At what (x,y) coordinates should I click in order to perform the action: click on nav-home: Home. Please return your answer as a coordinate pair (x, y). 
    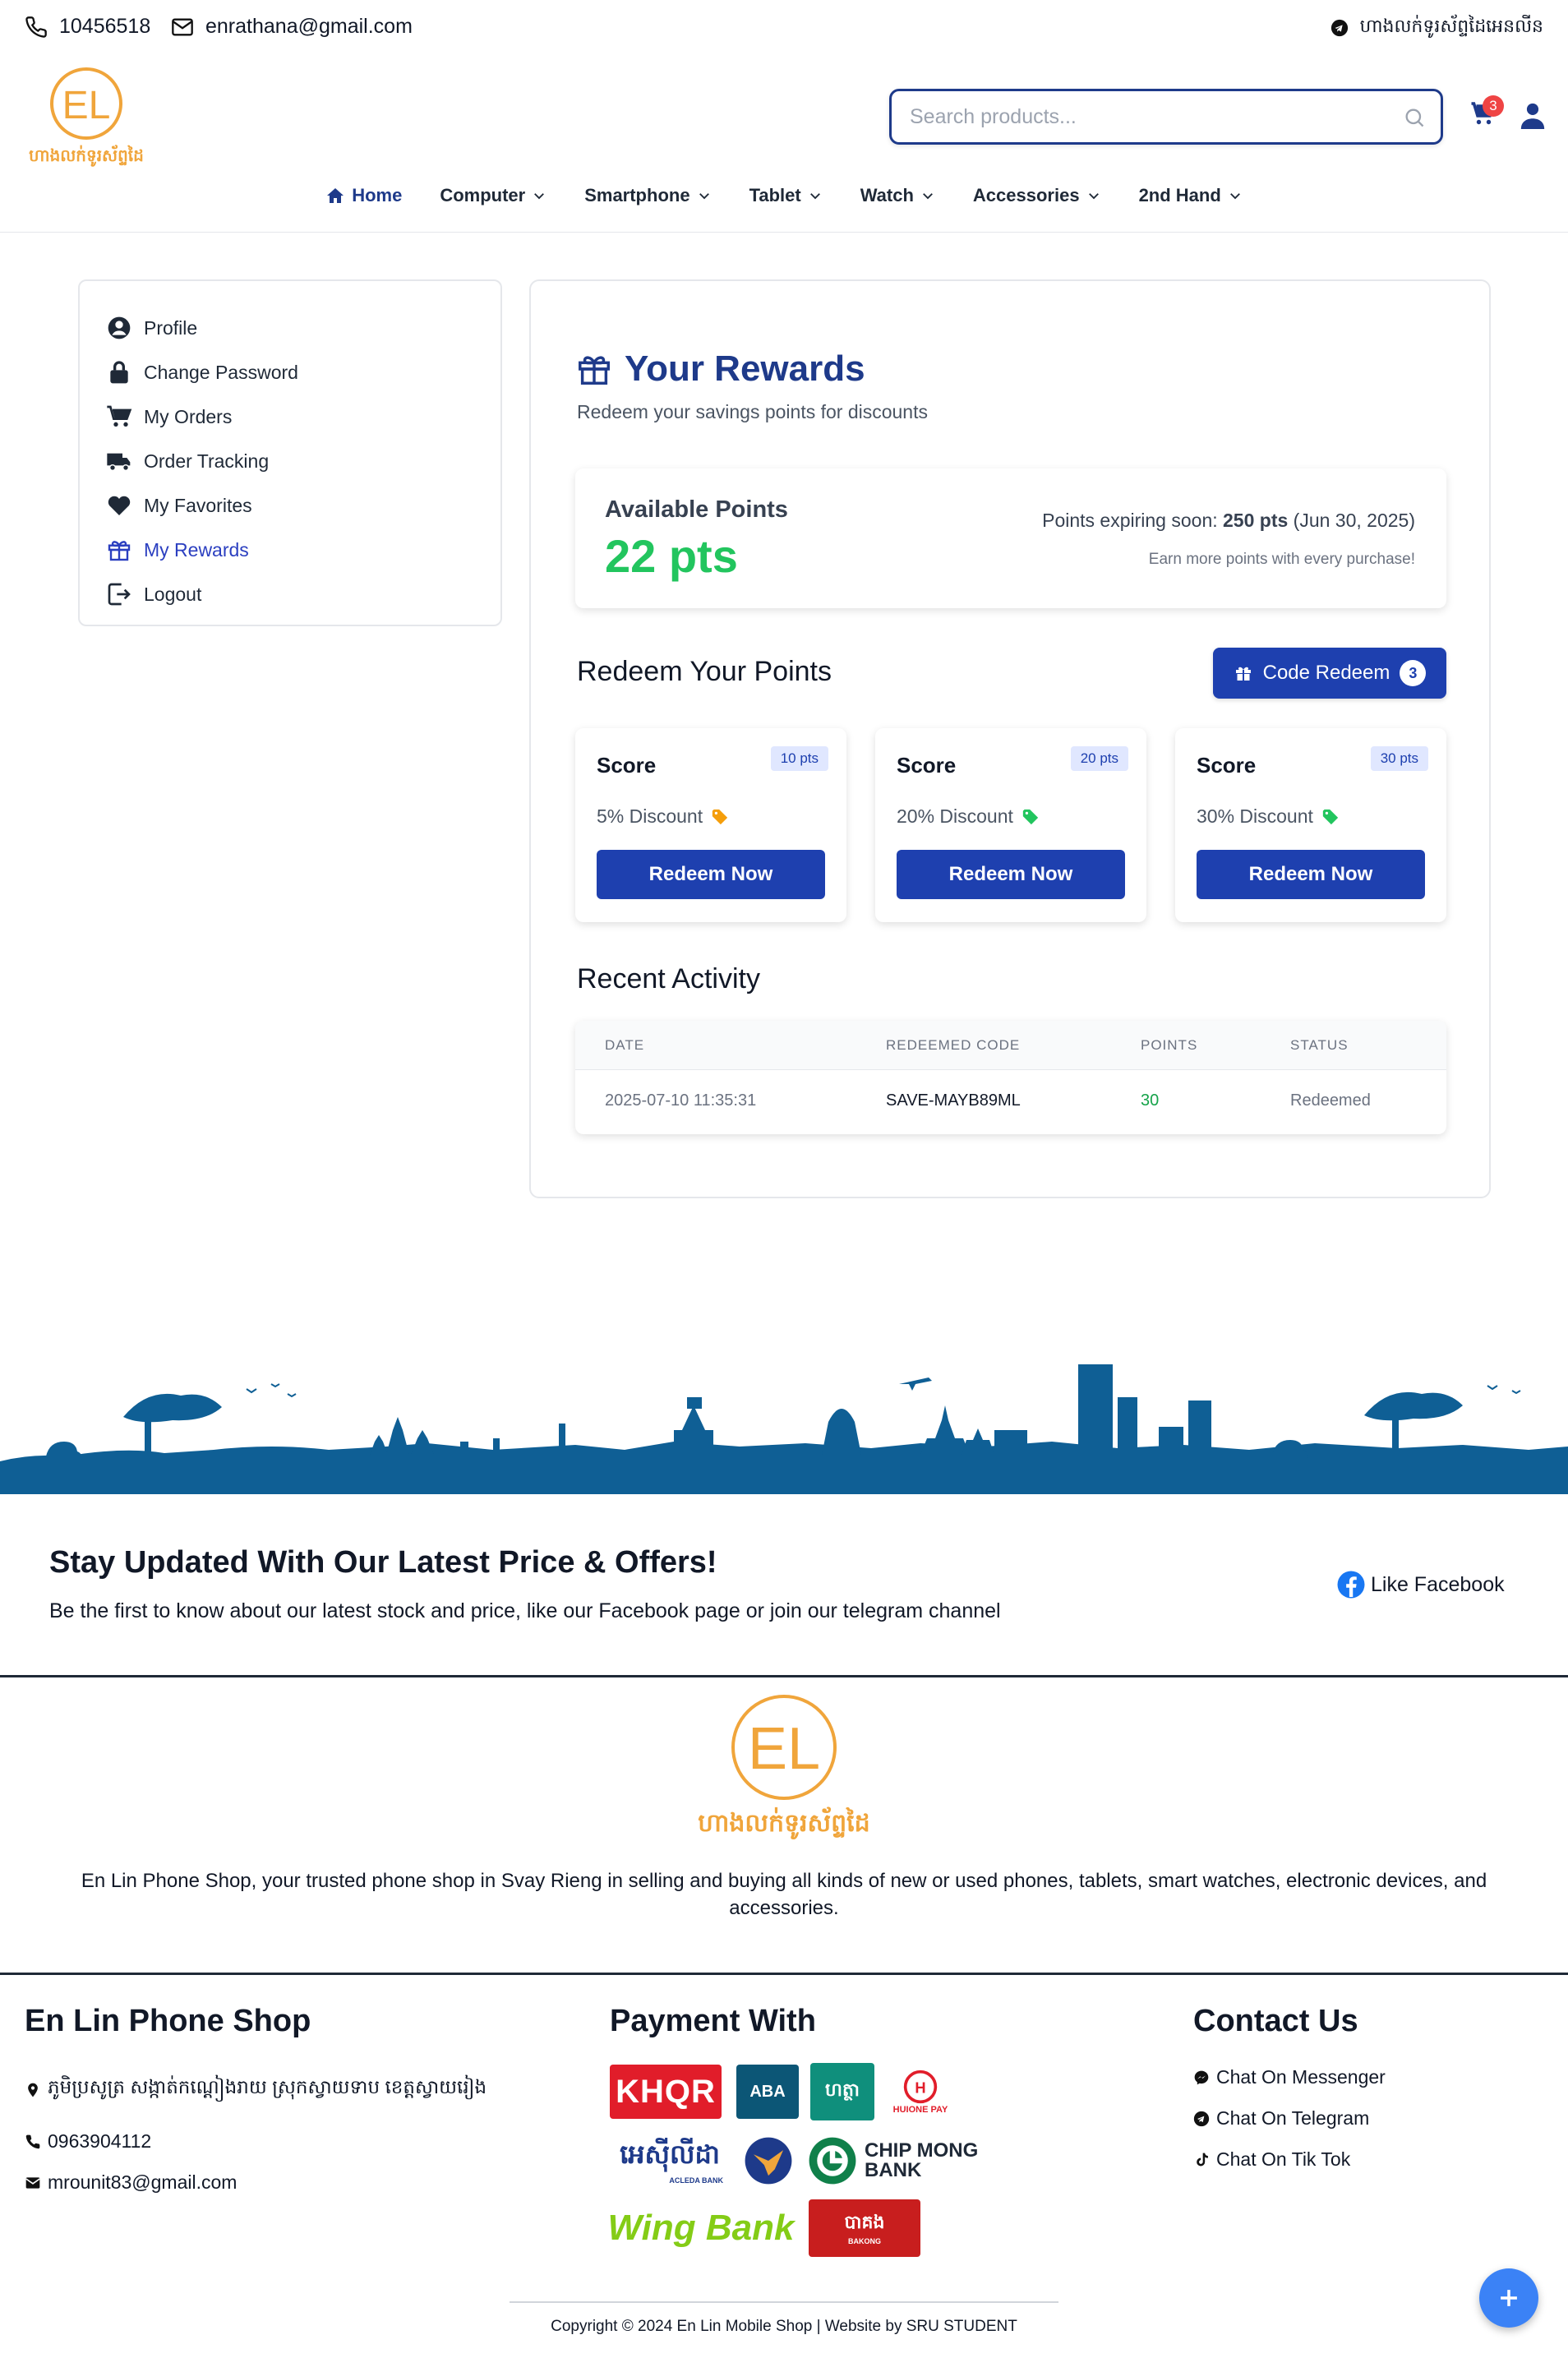
    Looking at the image, I should click on (363, 195).